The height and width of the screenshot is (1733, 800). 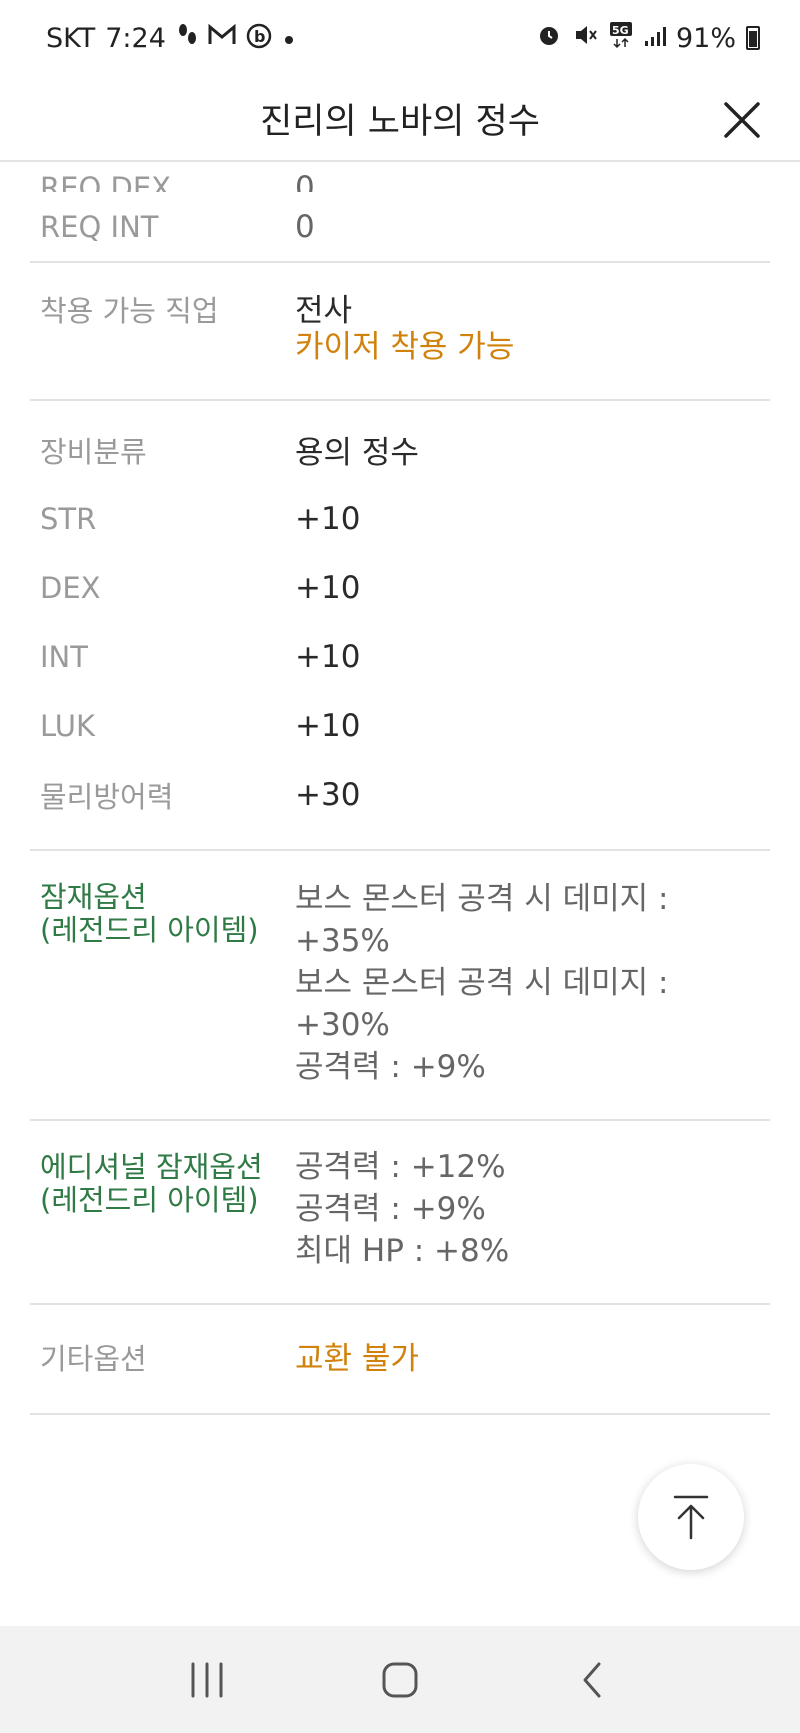 What do you see at coordinates (655, 38) in the screenshot?
I see `signal-icon` at bounding box center [655, 38].